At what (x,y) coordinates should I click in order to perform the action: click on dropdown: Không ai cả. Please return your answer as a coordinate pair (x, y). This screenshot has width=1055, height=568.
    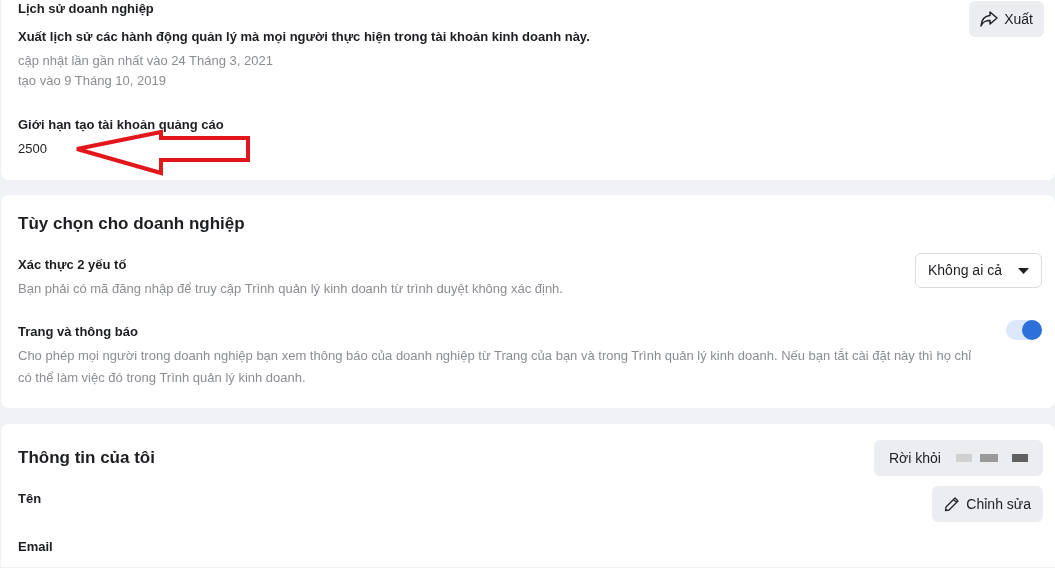
    Looking at the image, I should click on (978, 270).